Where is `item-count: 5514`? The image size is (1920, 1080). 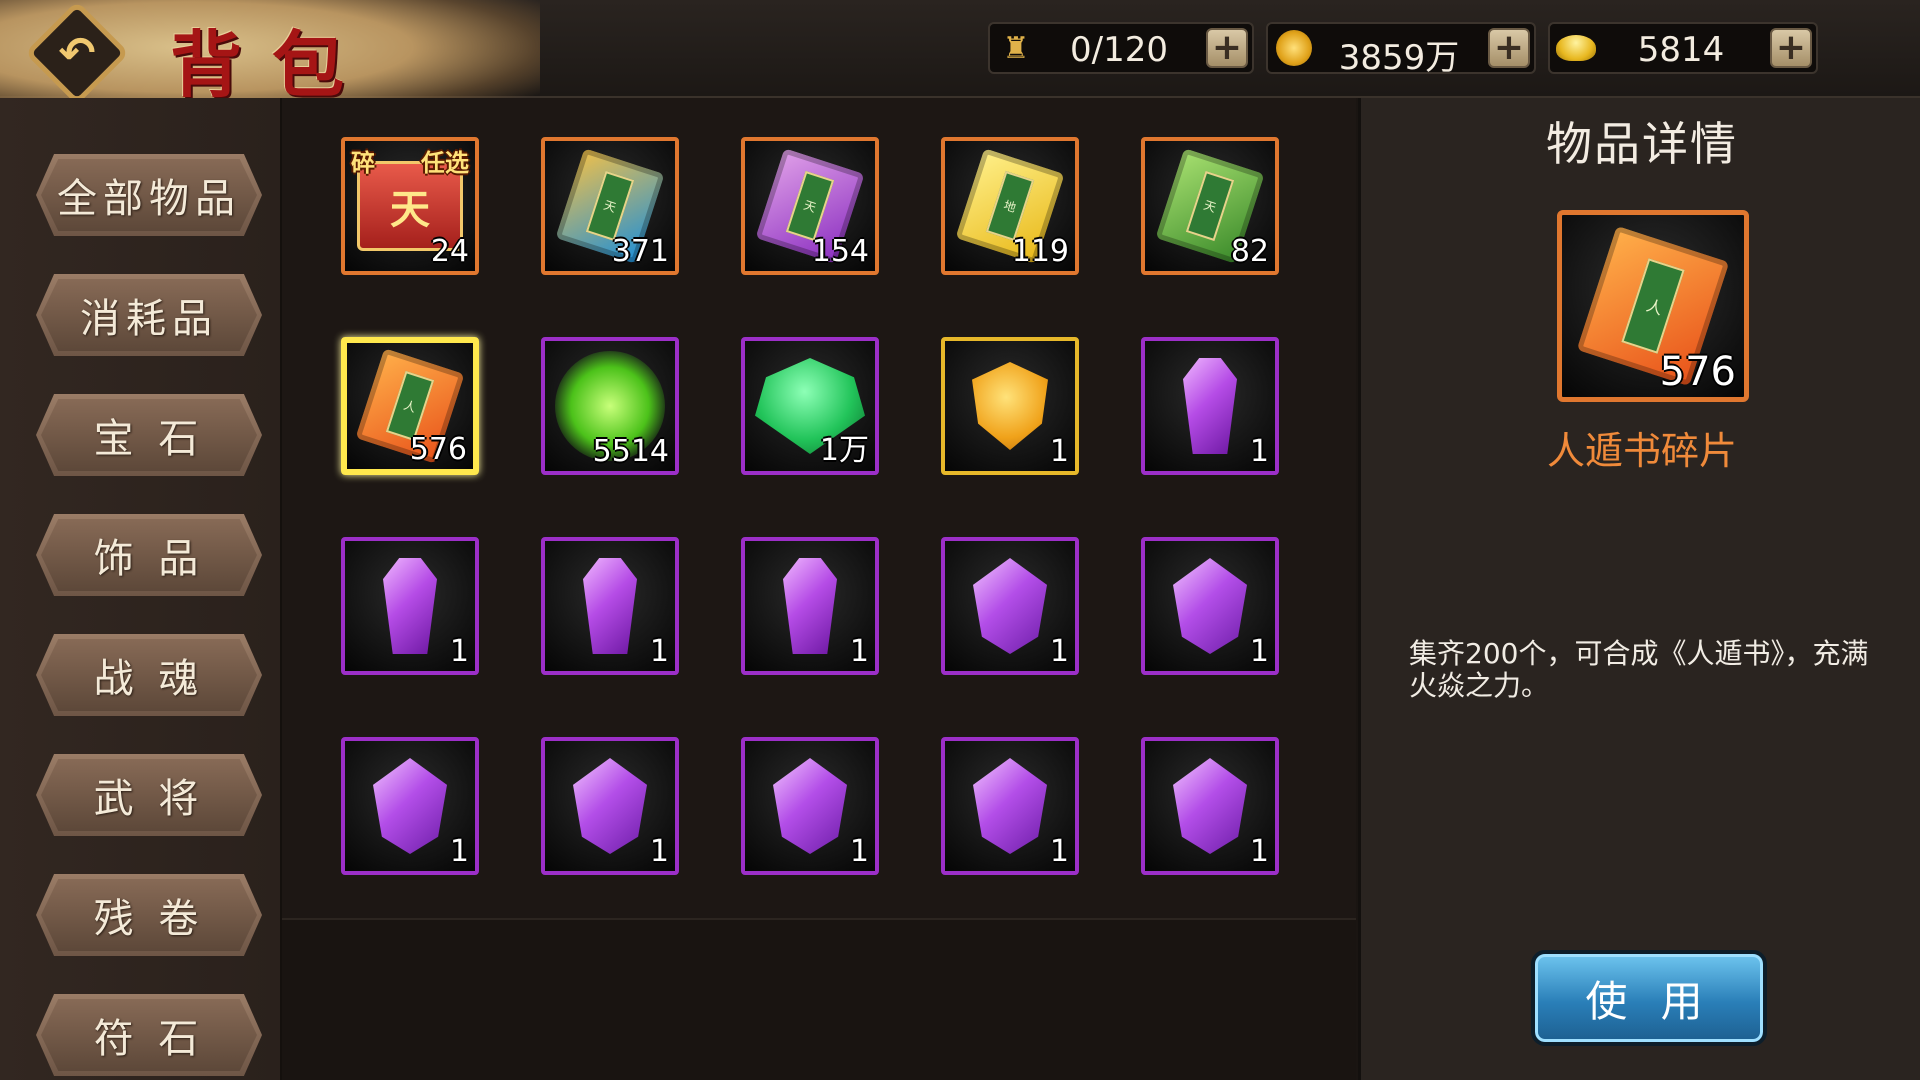 item-count: 5514 is located at coordinates (630, 451).